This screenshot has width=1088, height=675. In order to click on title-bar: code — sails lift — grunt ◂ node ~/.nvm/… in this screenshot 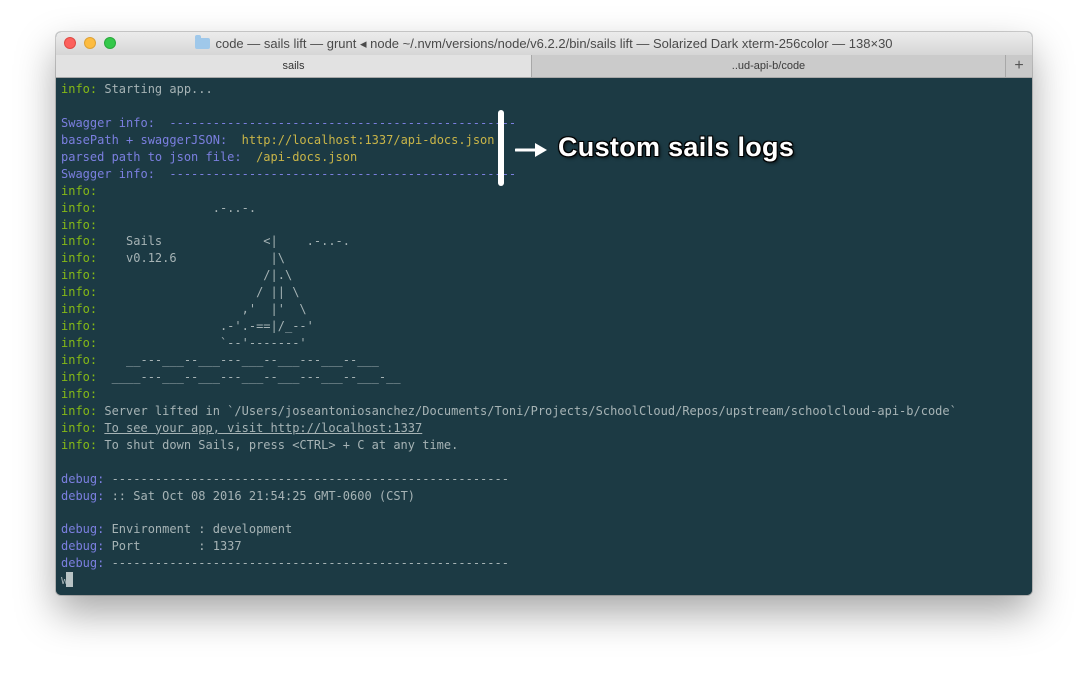, I will do `click(544, 44)`.